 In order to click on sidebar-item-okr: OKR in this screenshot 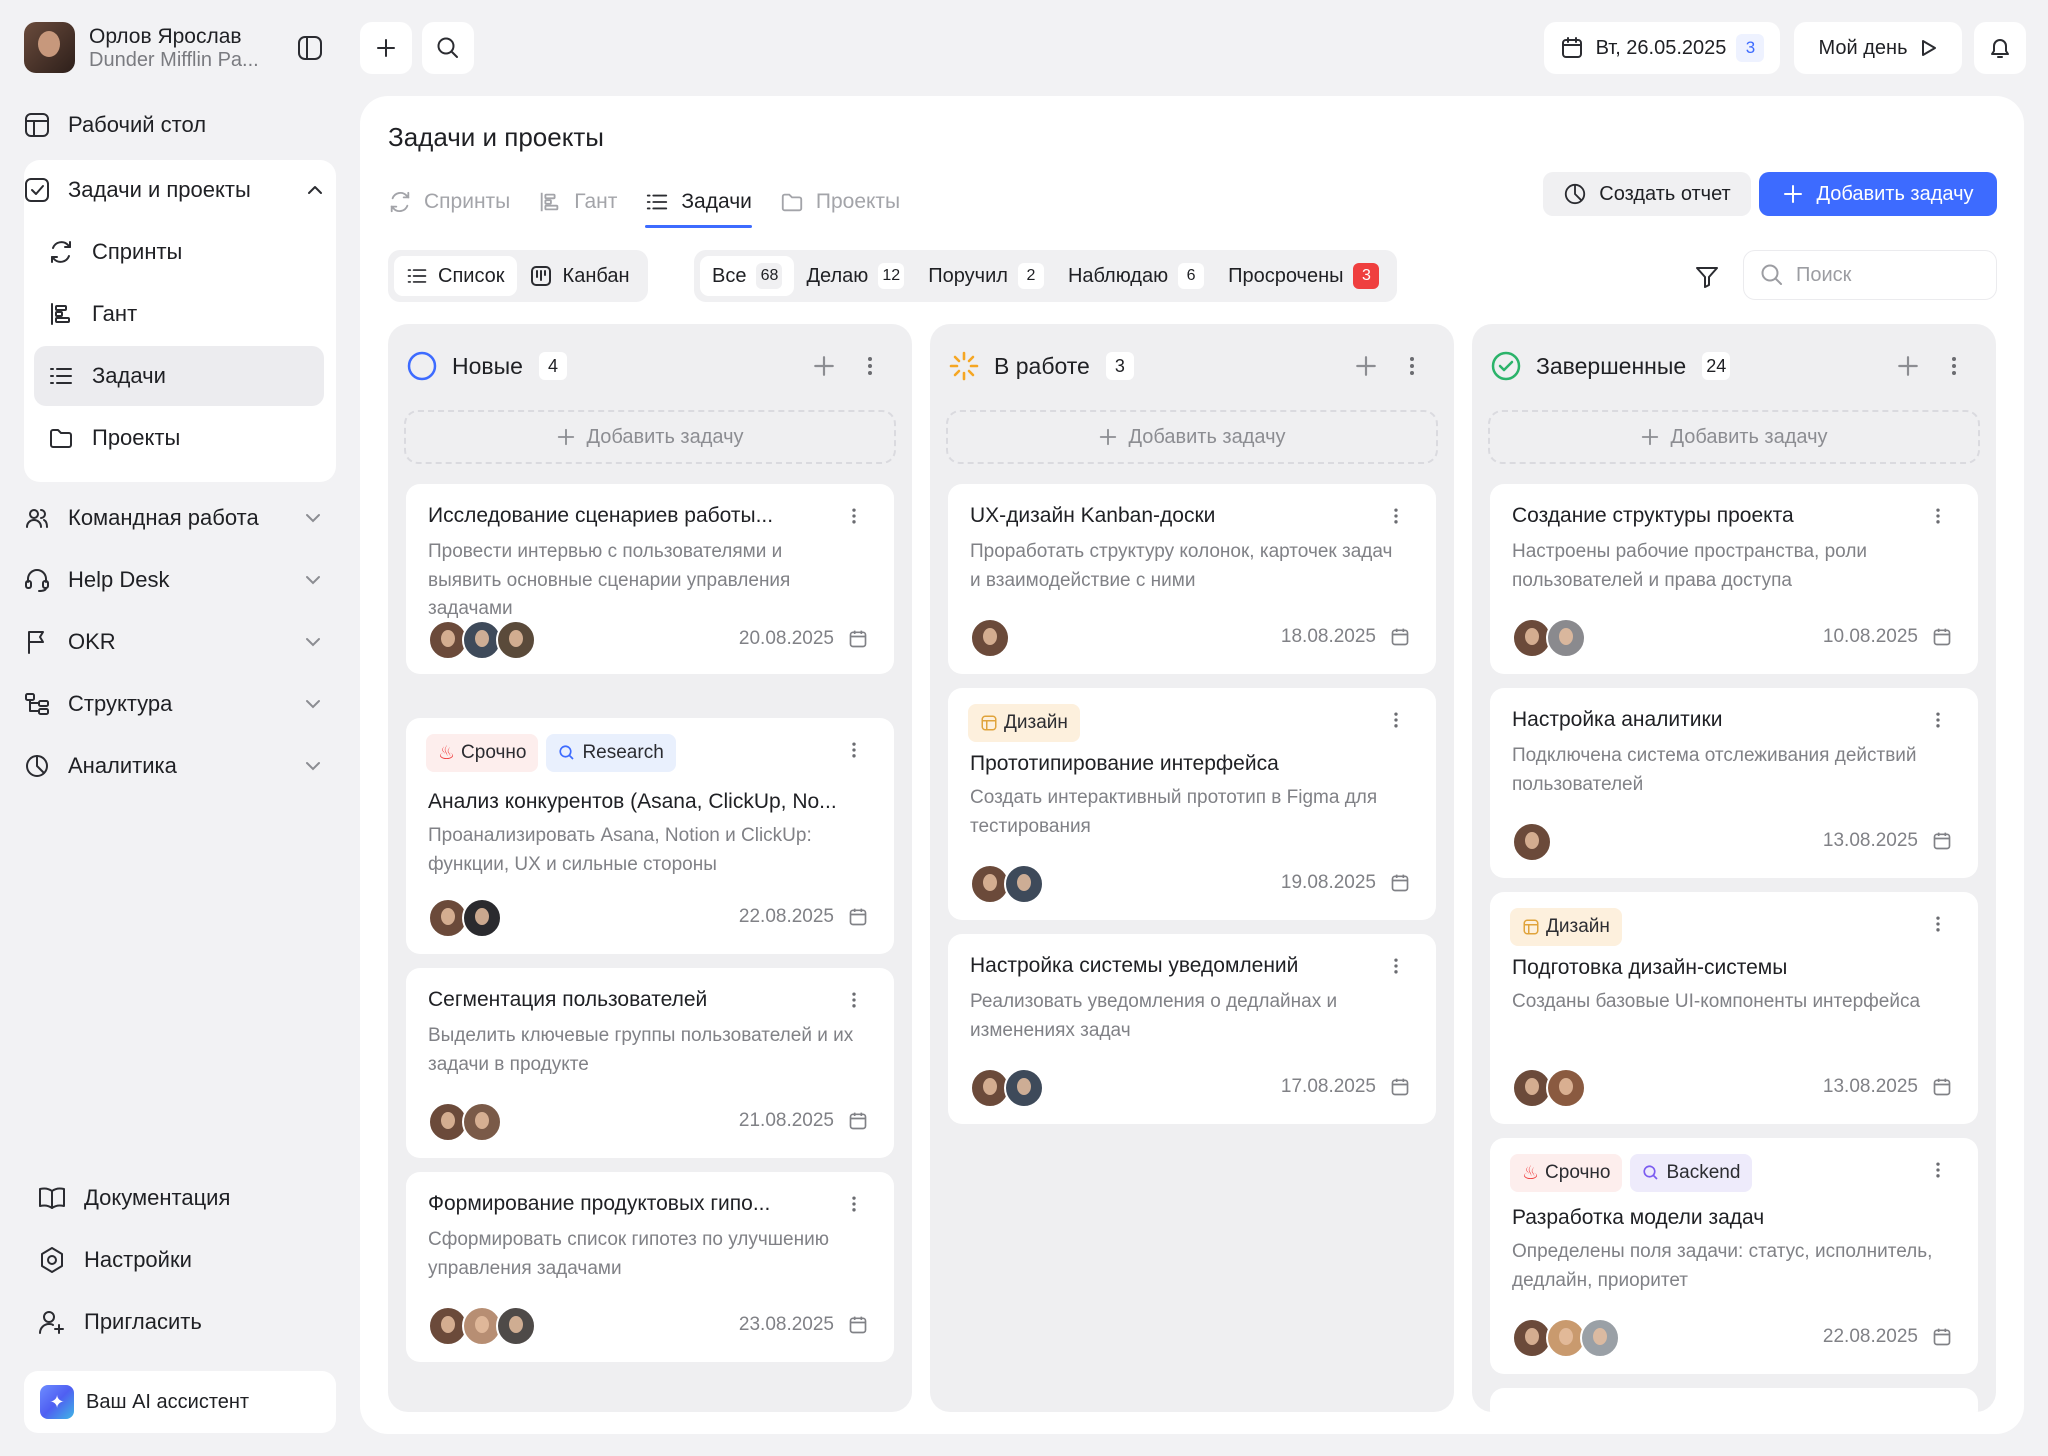, I will do `click(179, 642)`.